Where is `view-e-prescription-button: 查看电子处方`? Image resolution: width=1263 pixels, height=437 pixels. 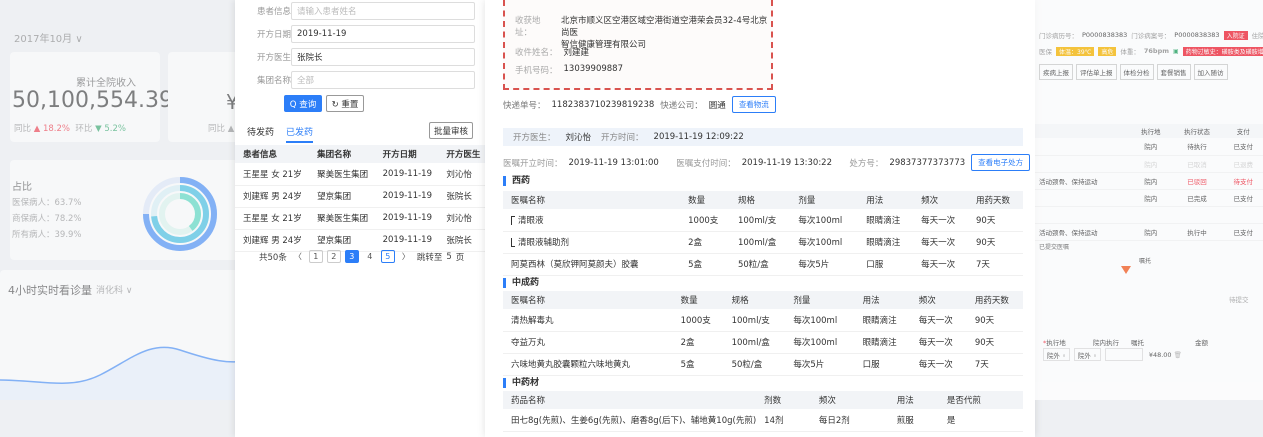
view-e-prescription-button: 查看电子处方 is located at coordinates (1001, 162).